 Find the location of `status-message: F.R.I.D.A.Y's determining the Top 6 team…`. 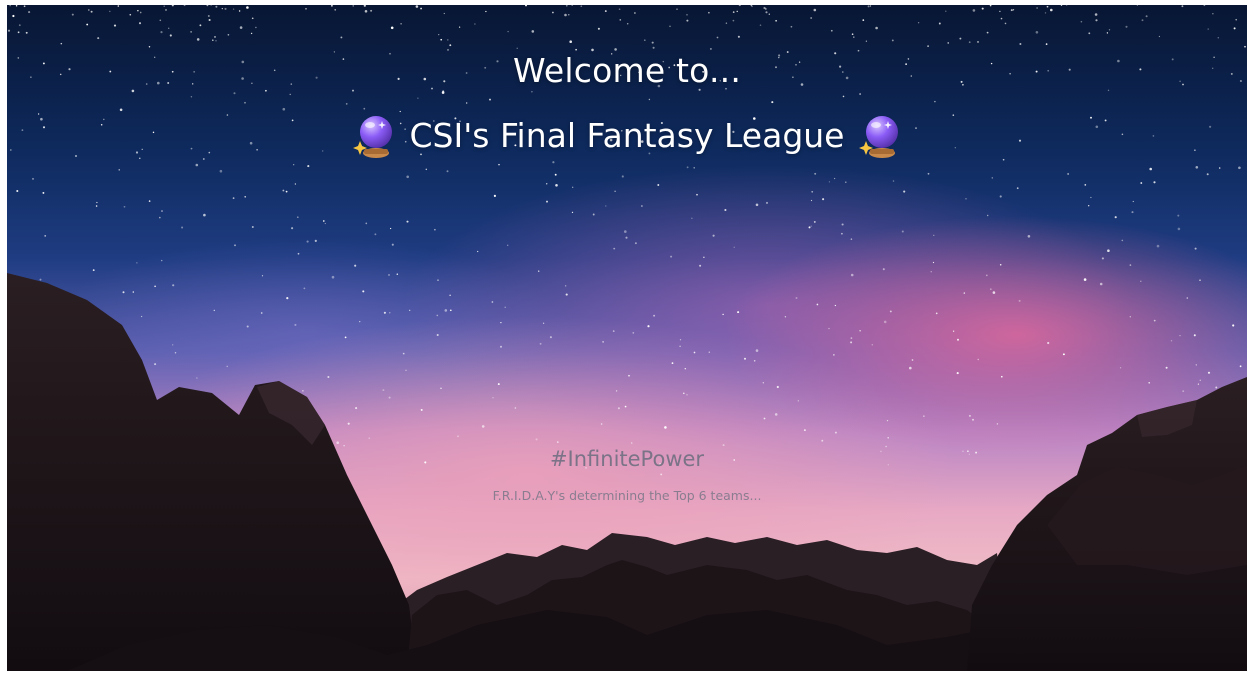

status-message: F.R.I.D.A.Y's determining the Top 6 team… is located at coordinates (627, 495).